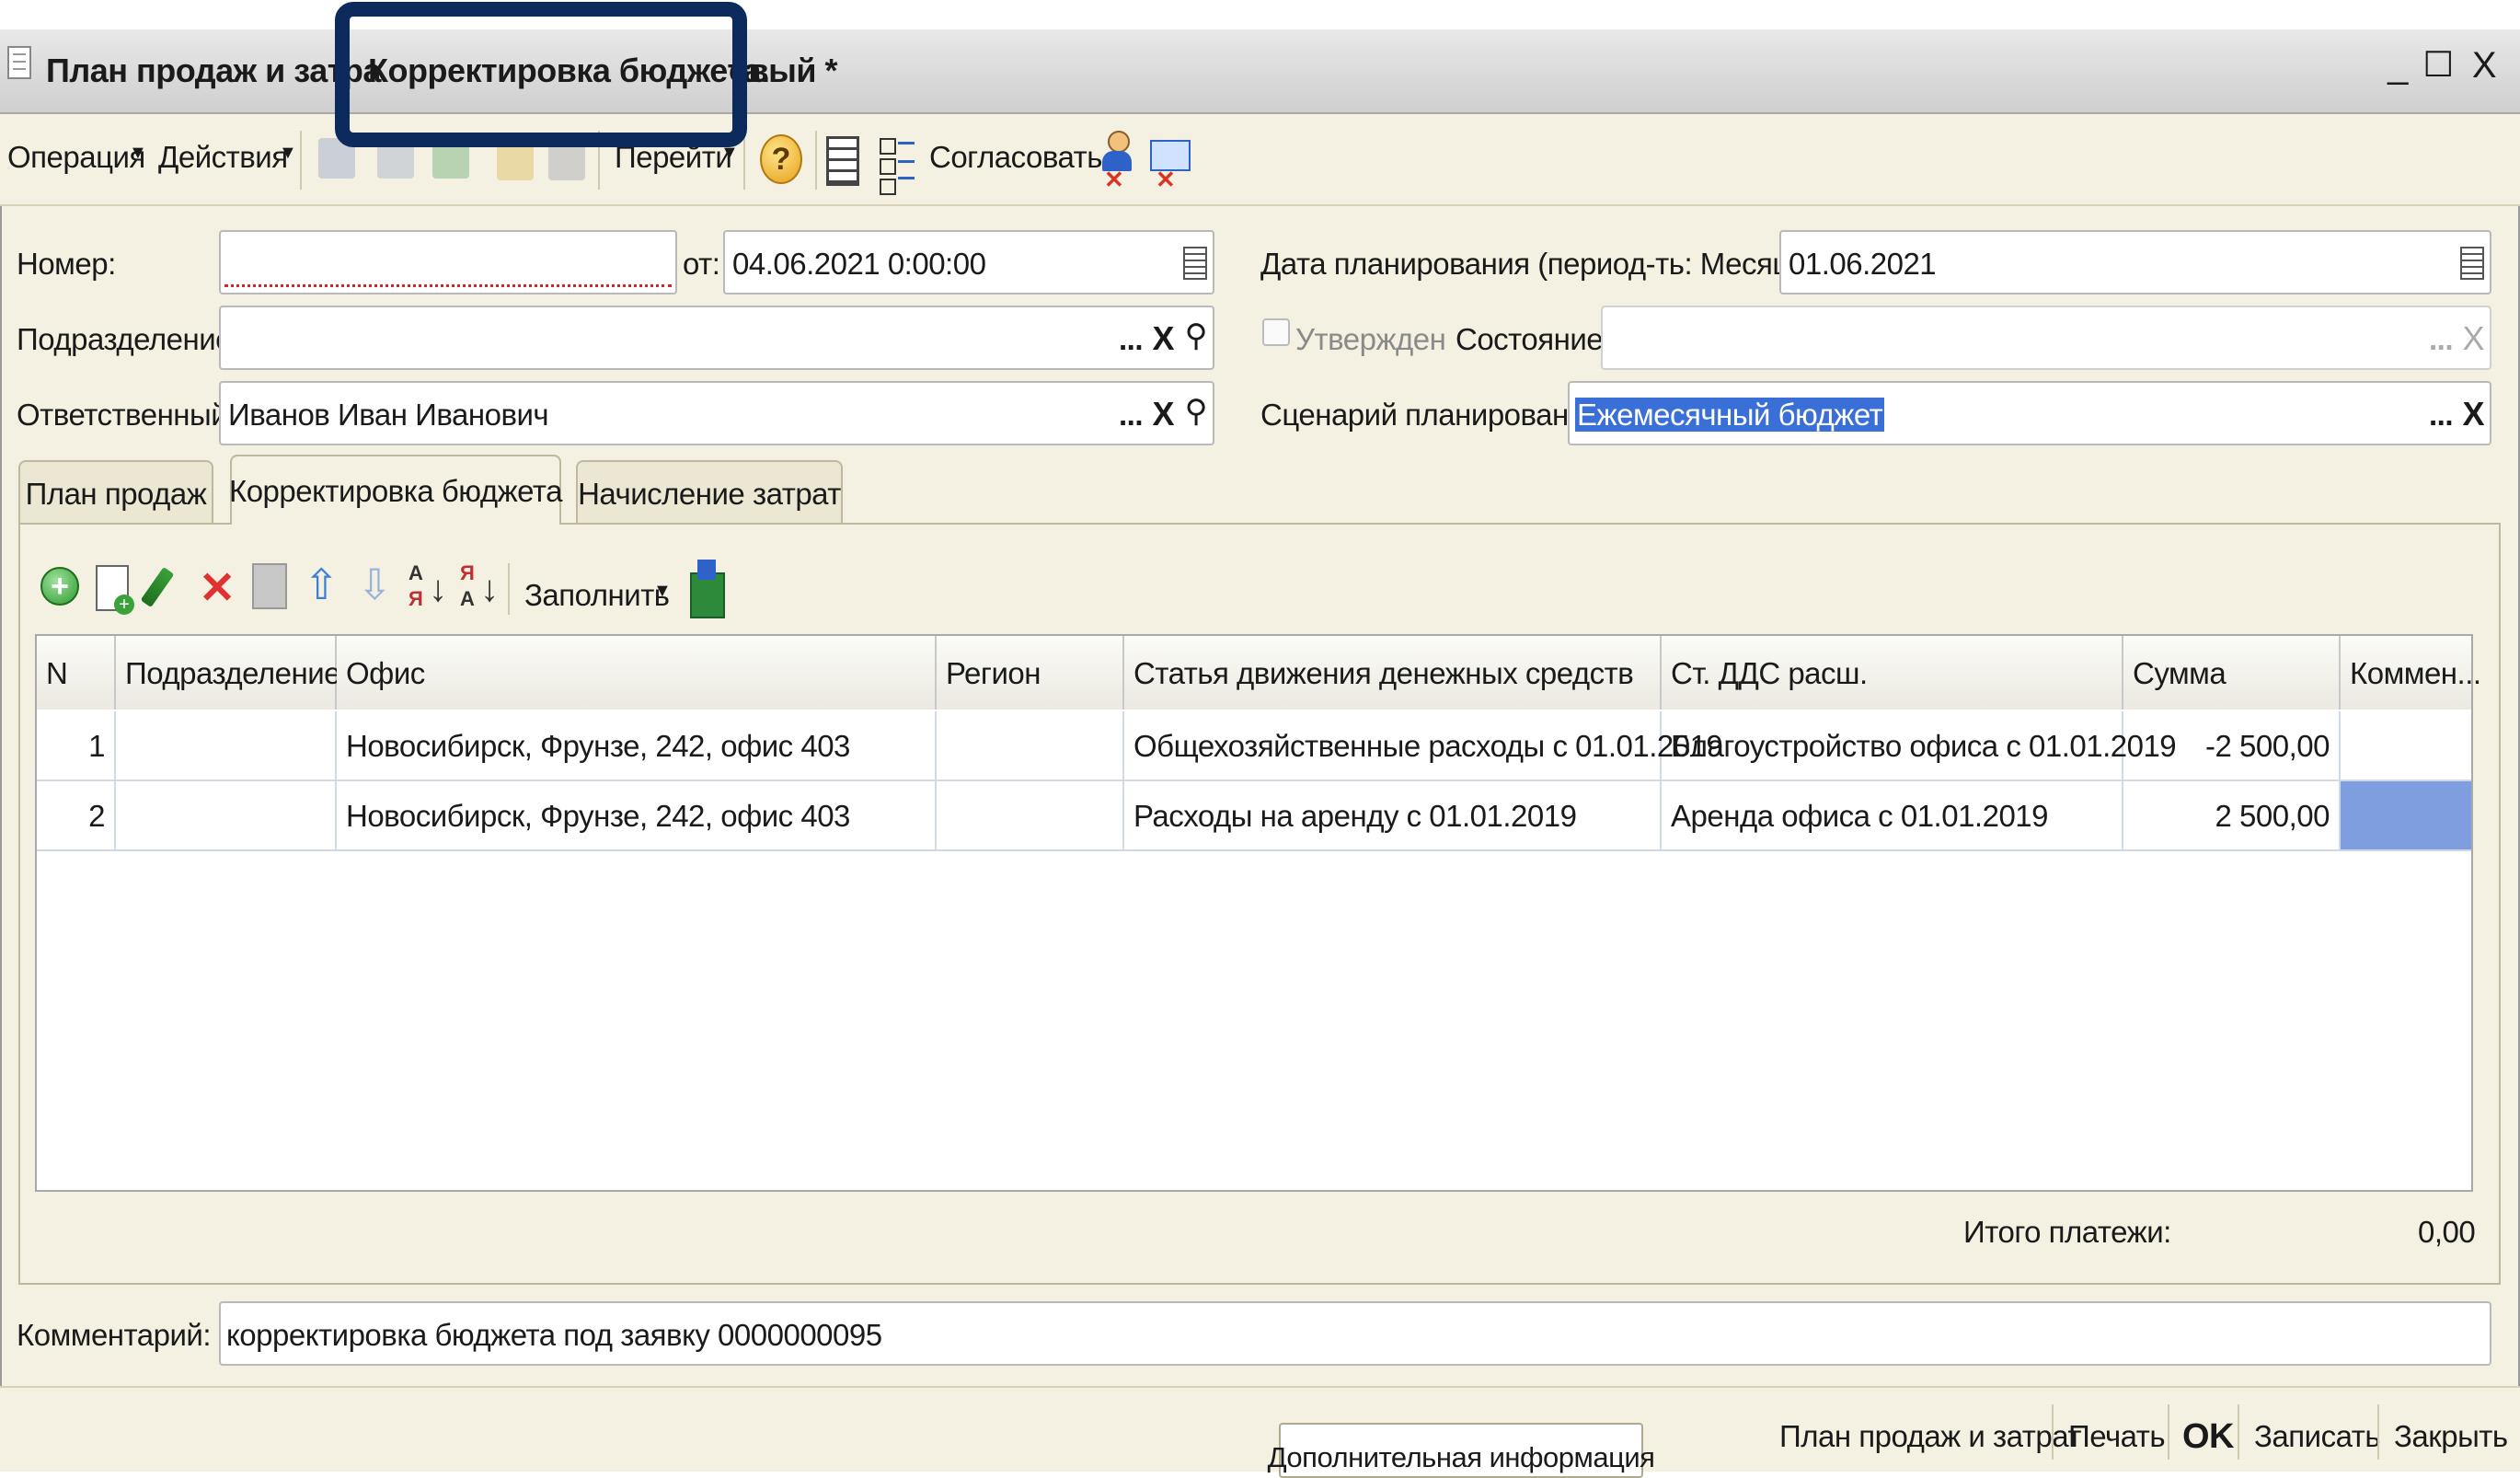  What do you see at coordinates (842, 161) in the screenshot?
I see `list-view-icon` at bounding box center [842, 161].